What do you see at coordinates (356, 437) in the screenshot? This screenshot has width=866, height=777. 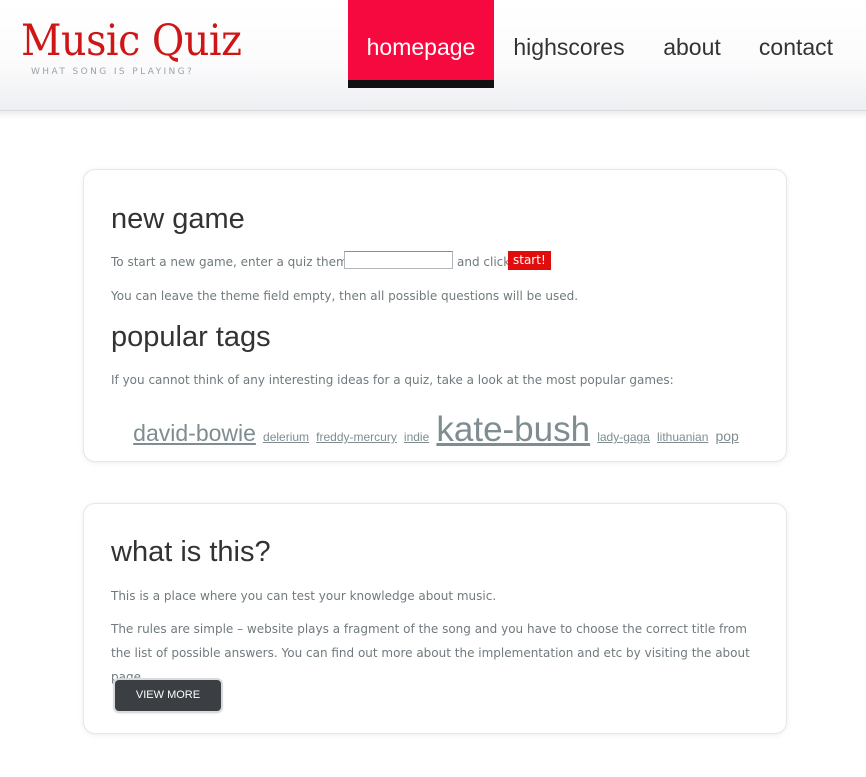 I see `tag-link: freddy-mercury` at bounding box center [356, 437].